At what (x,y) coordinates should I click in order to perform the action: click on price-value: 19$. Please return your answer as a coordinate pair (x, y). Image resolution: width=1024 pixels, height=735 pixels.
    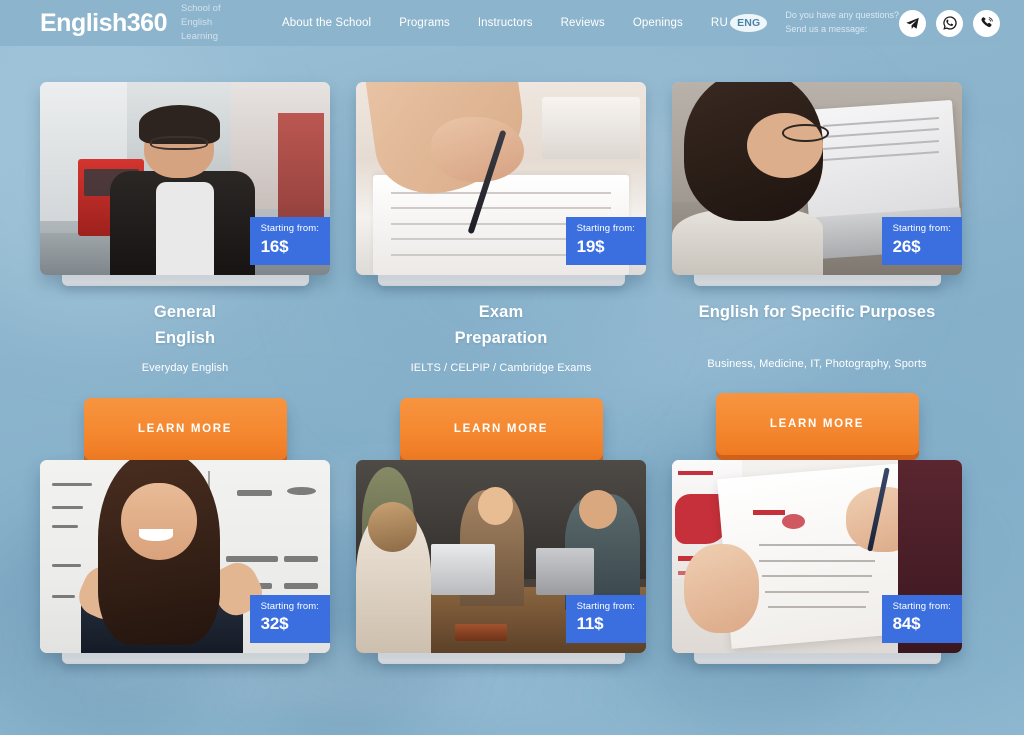
    Looking at the image, I should click on (590, 246).